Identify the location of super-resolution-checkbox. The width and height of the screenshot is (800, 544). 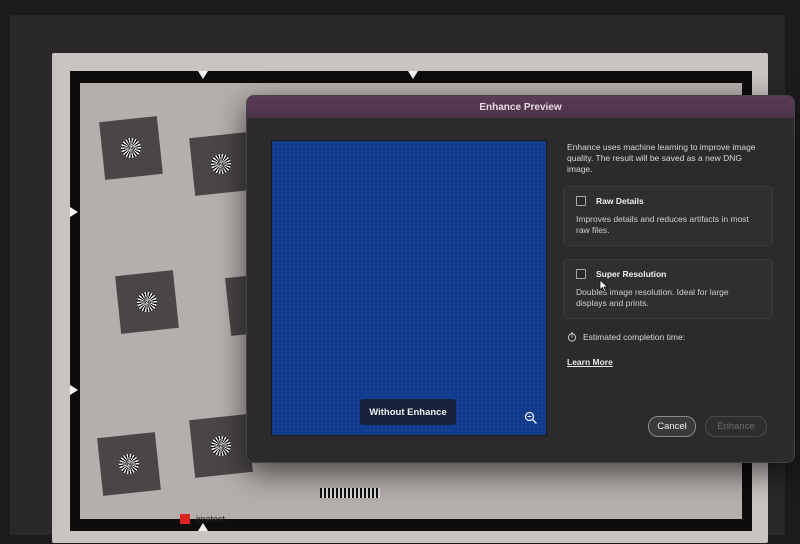
(581, 274).